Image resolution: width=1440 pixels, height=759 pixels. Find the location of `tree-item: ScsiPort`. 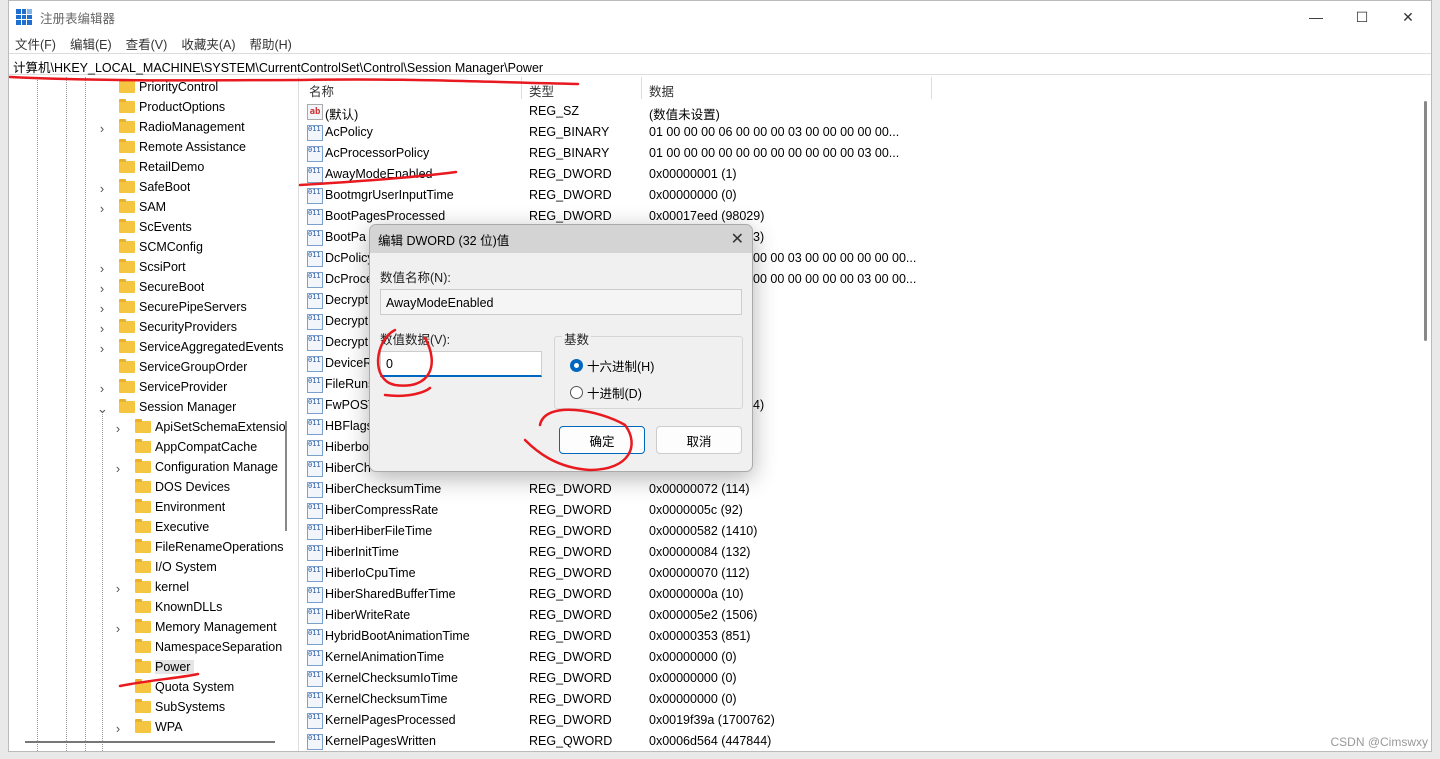

tree-item: ScsiPort is located at coordinates (152, 267).